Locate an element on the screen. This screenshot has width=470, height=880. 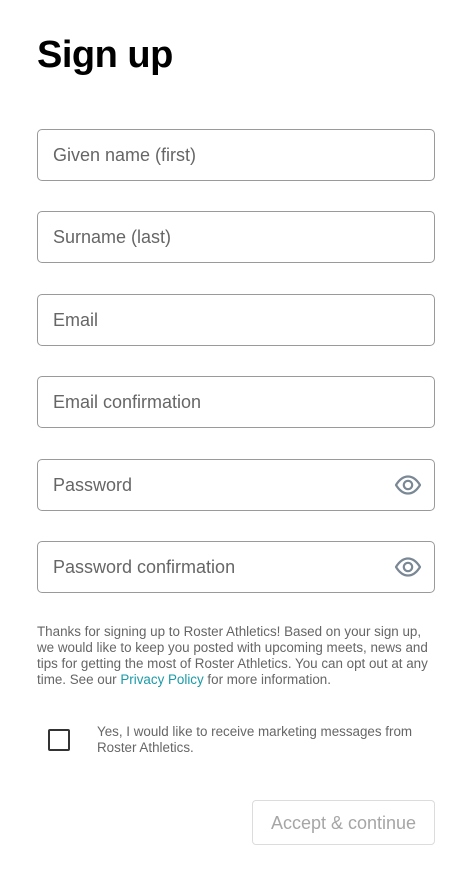
email-confirmation-input is located at coordinates (236, 402).